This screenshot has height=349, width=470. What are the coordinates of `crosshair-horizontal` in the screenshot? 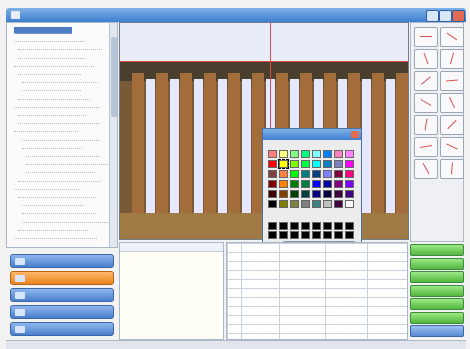 It's located at (264, 61).